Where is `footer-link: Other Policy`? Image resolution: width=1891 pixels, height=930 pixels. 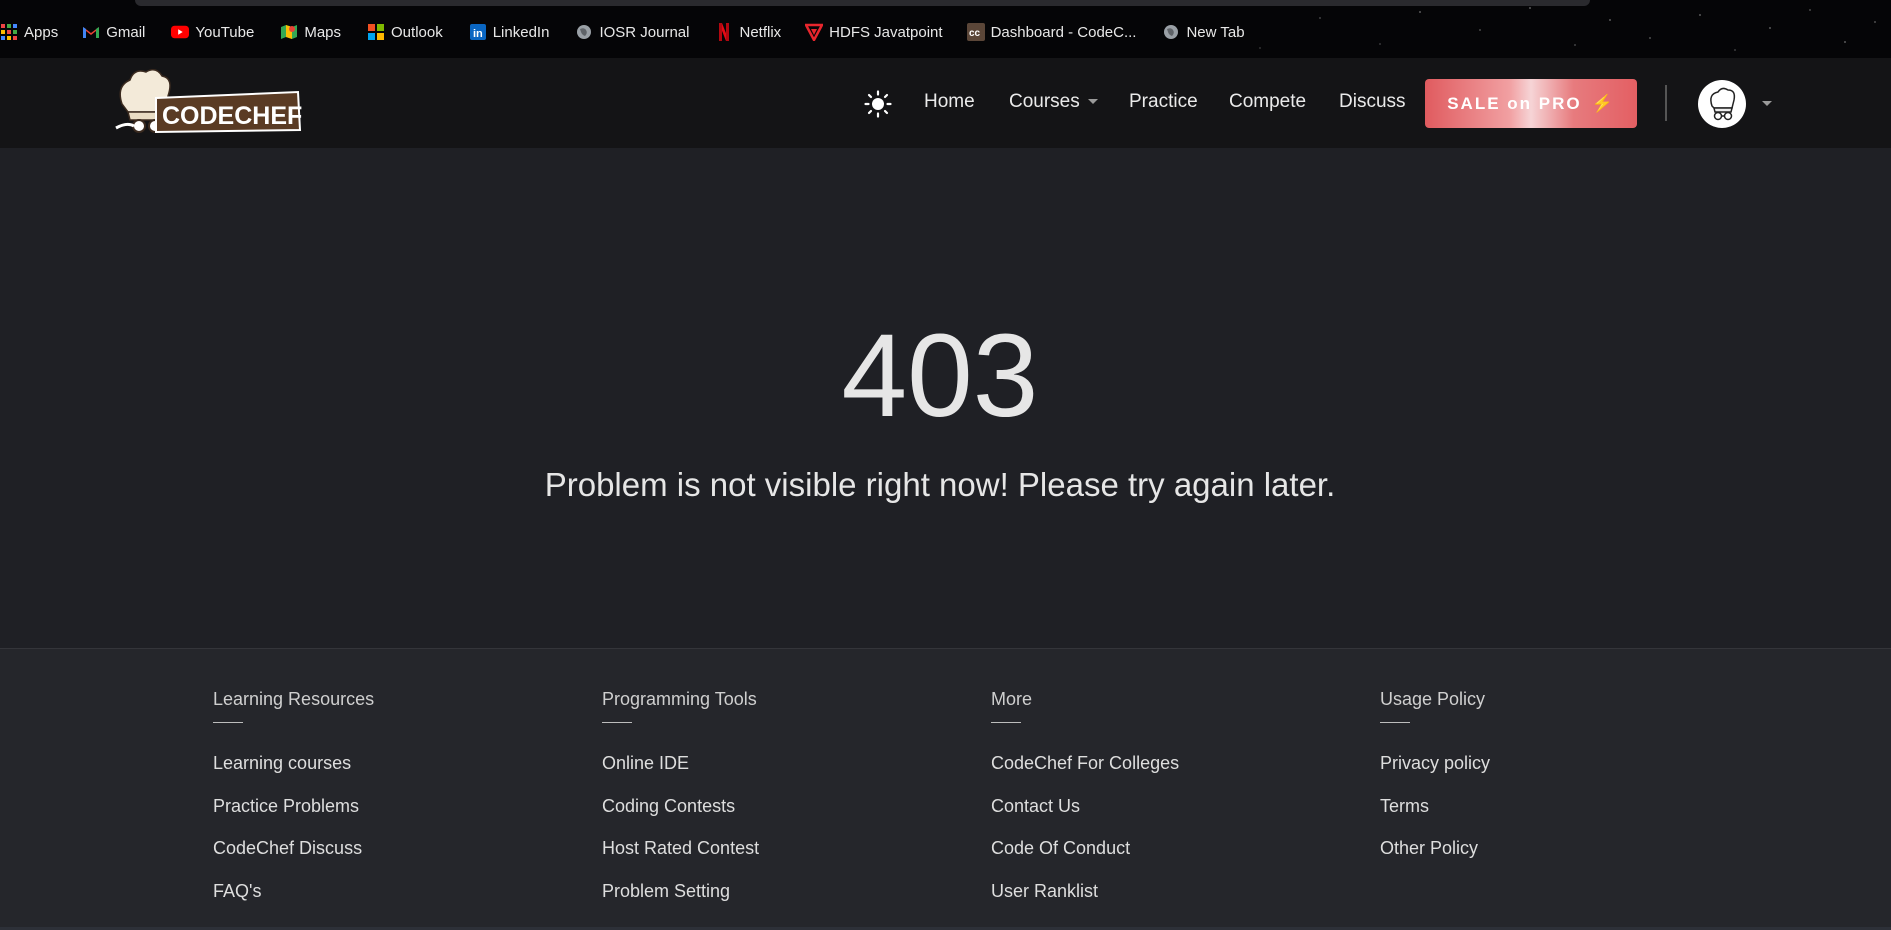
footer-link: Other Policy is located at coordinates (1435, 859).